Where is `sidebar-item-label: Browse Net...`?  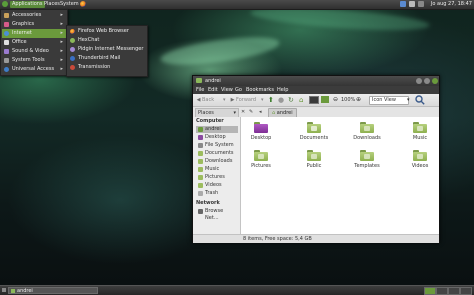
sidebar-item-label: Browse Net... is located at coordinates (214, 214).